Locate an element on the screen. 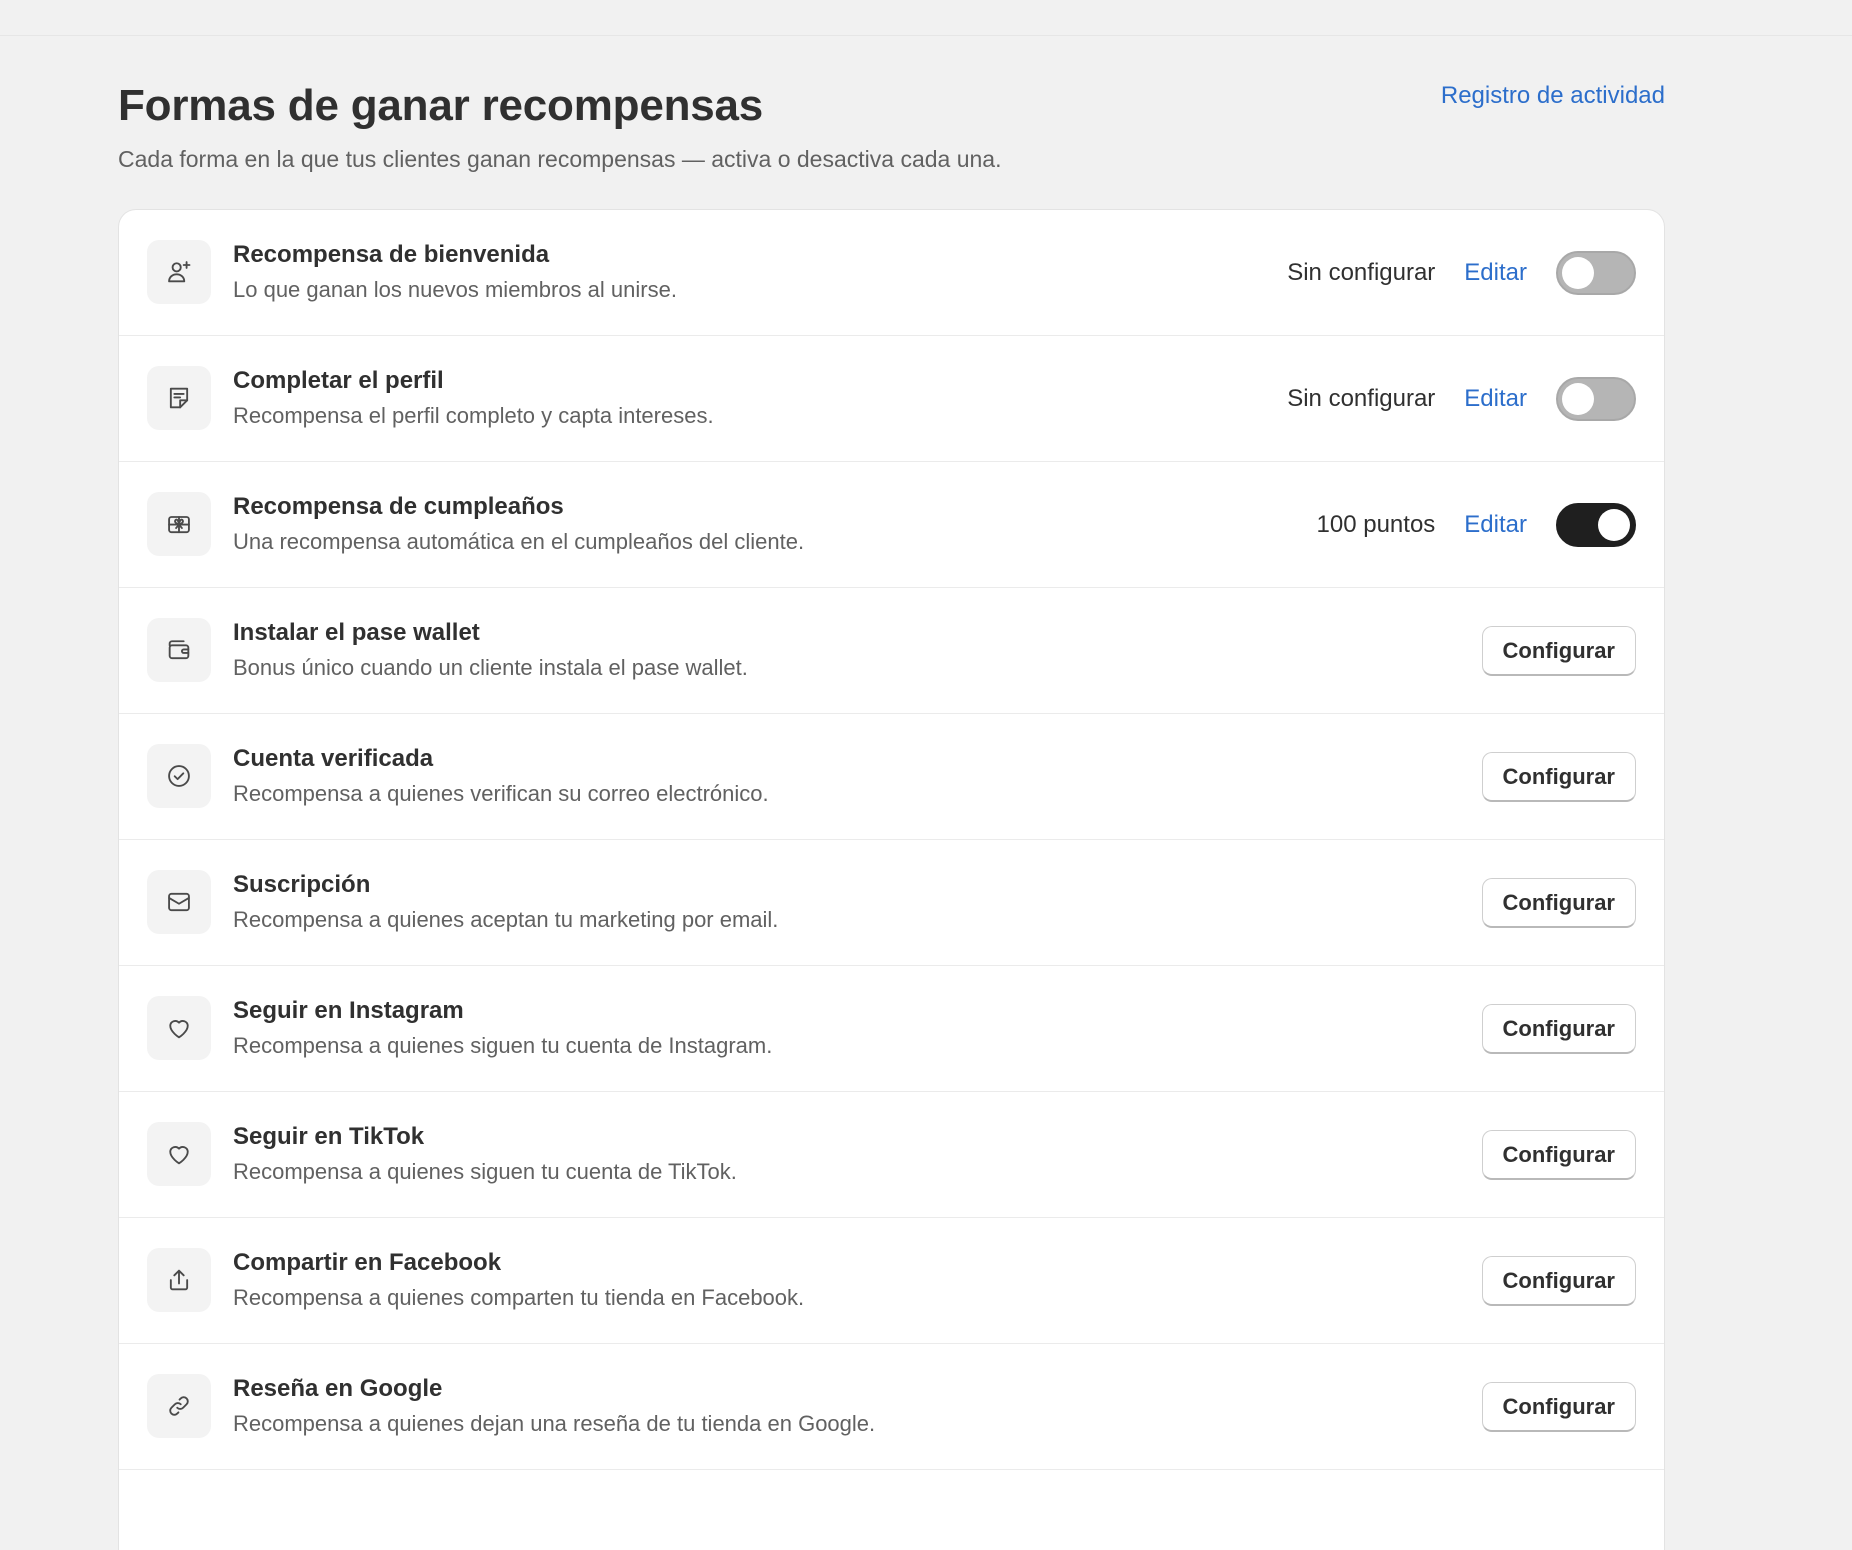 The height and width of the screenshot is (1550, 1852). check-circle-icon is located at coordinates (179, 776).